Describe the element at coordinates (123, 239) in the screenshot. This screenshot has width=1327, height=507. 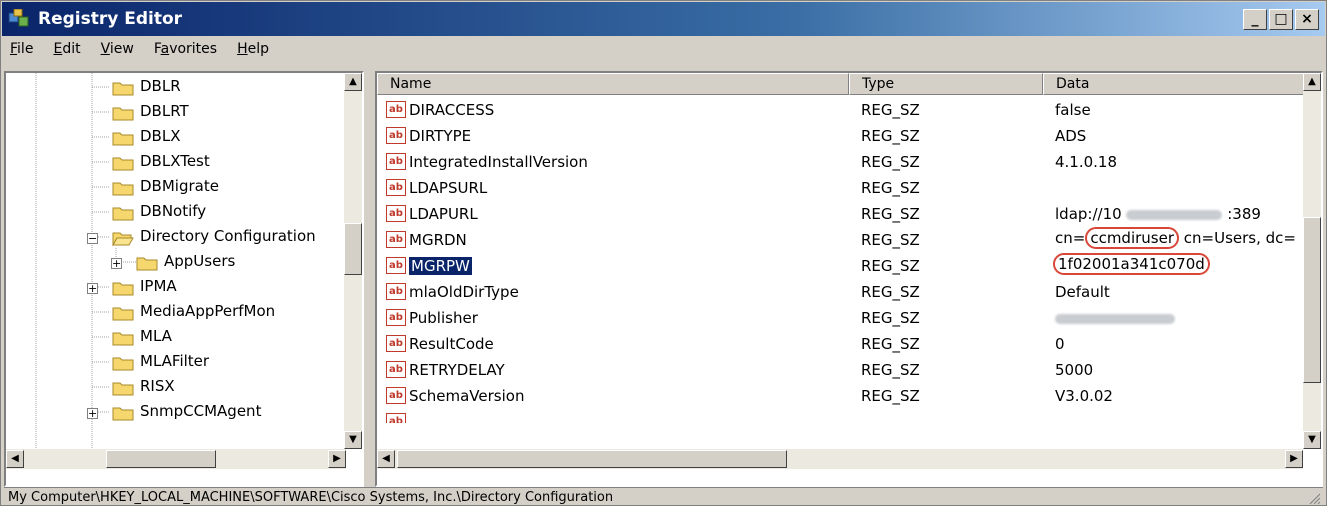
I see `open-folder-icon` at that location.